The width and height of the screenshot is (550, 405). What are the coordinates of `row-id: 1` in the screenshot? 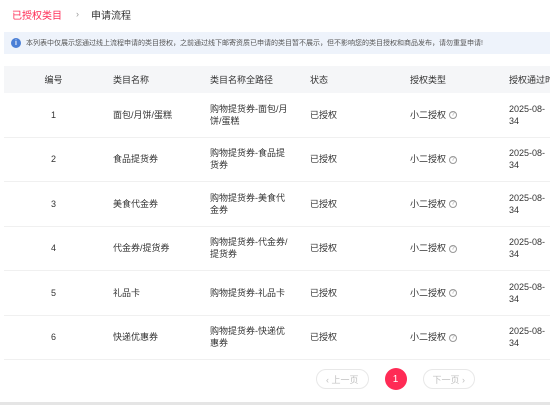 It's located at (53, 114).